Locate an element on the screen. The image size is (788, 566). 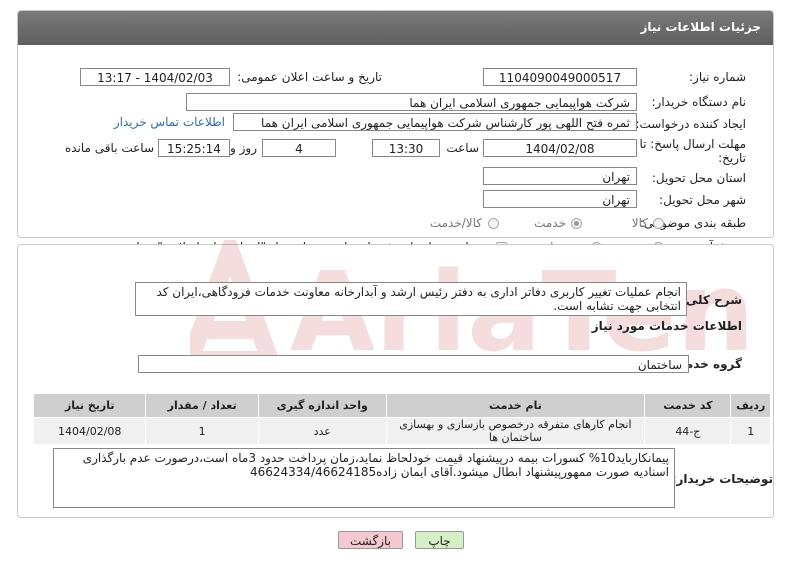
panel-title: جزئیات اطلاعات نیاز is located at coordinates (700, 27).